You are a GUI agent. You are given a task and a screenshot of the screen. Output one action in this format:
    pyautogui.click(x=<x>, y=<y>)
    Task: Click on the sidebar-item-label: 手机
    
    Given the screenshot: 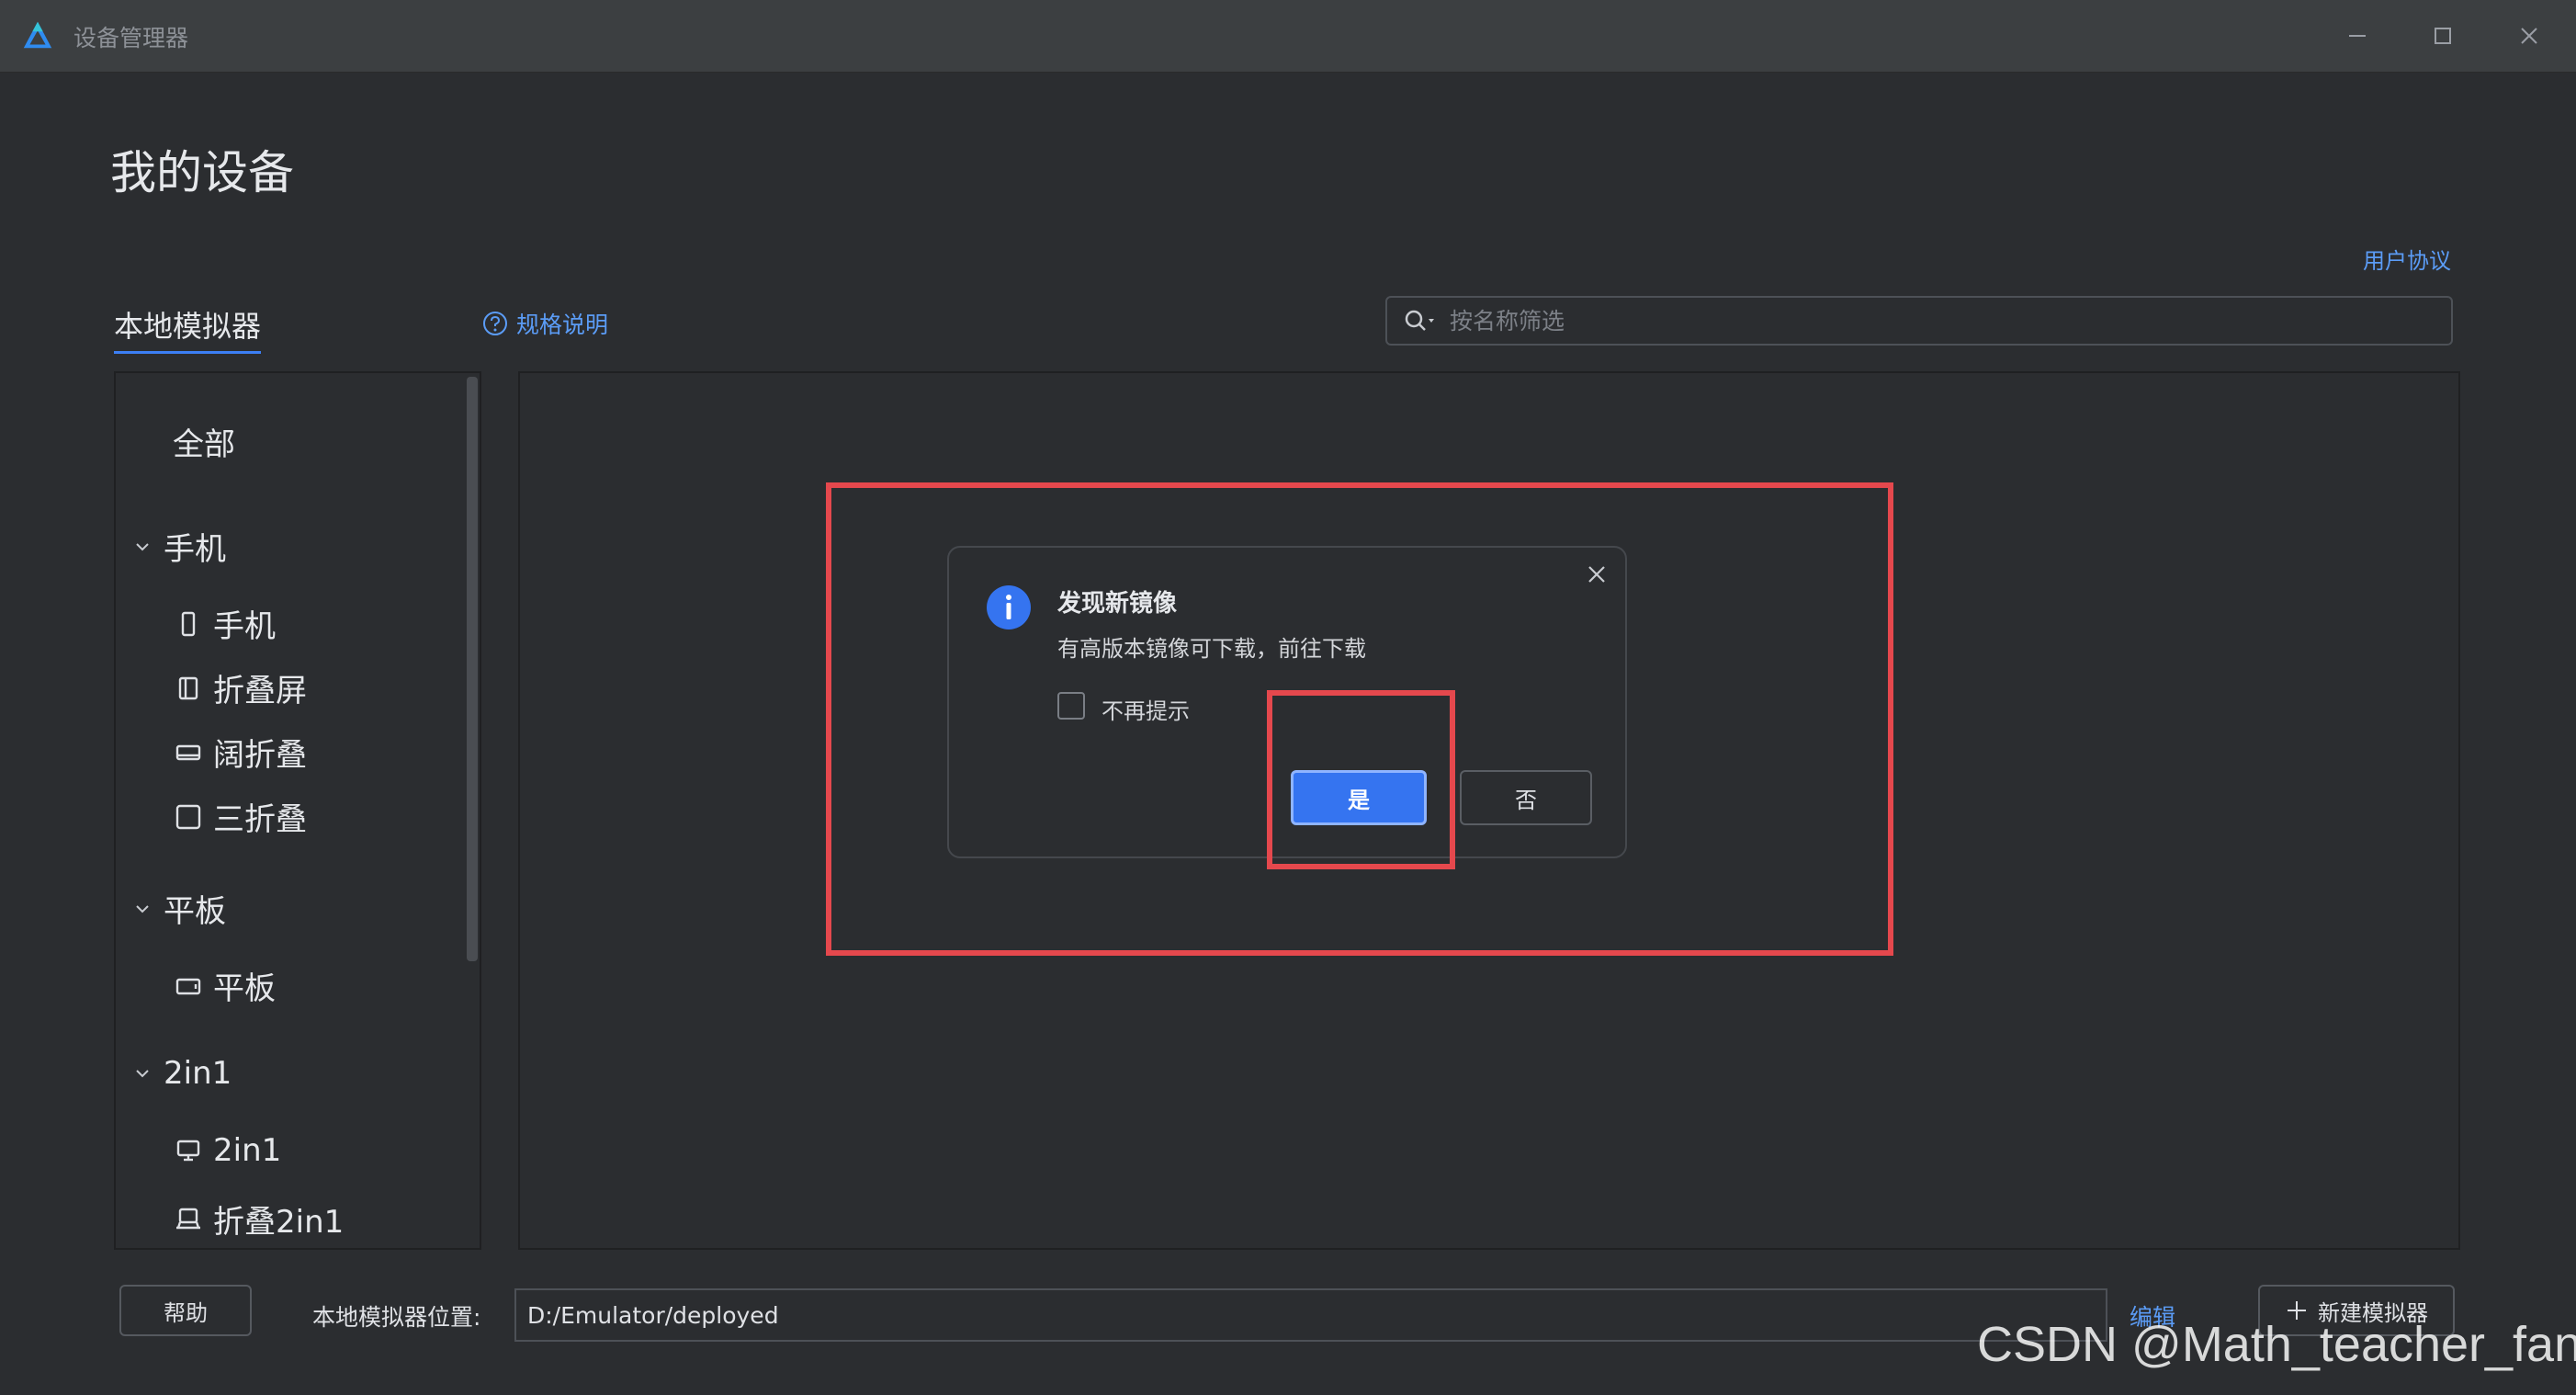 What is the action you would take?
    pyautogui.click(x=244, y=626)
    